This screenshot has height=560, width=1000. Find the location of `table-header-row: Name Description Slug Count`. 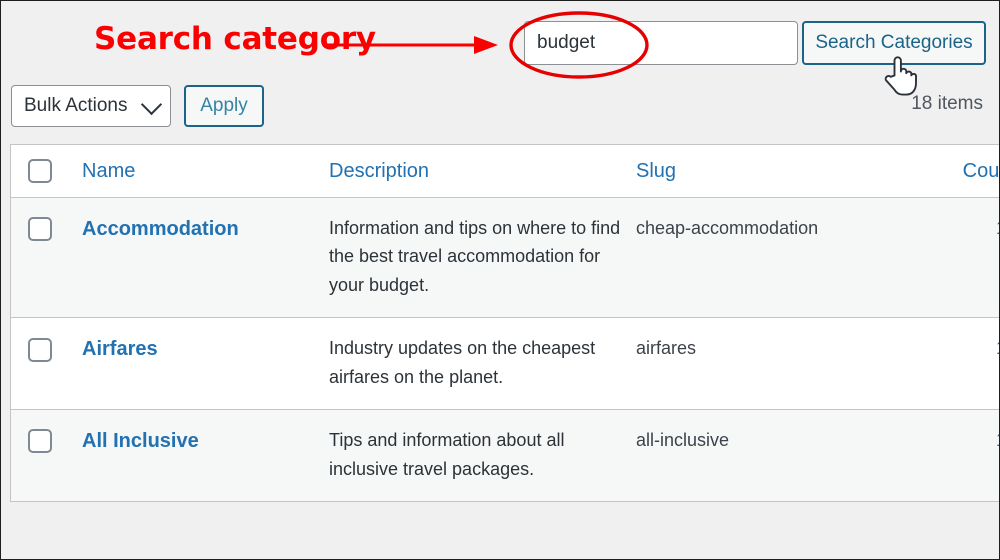

table-header-row: Name Description Slug Count is located at coordinates (504, 171).